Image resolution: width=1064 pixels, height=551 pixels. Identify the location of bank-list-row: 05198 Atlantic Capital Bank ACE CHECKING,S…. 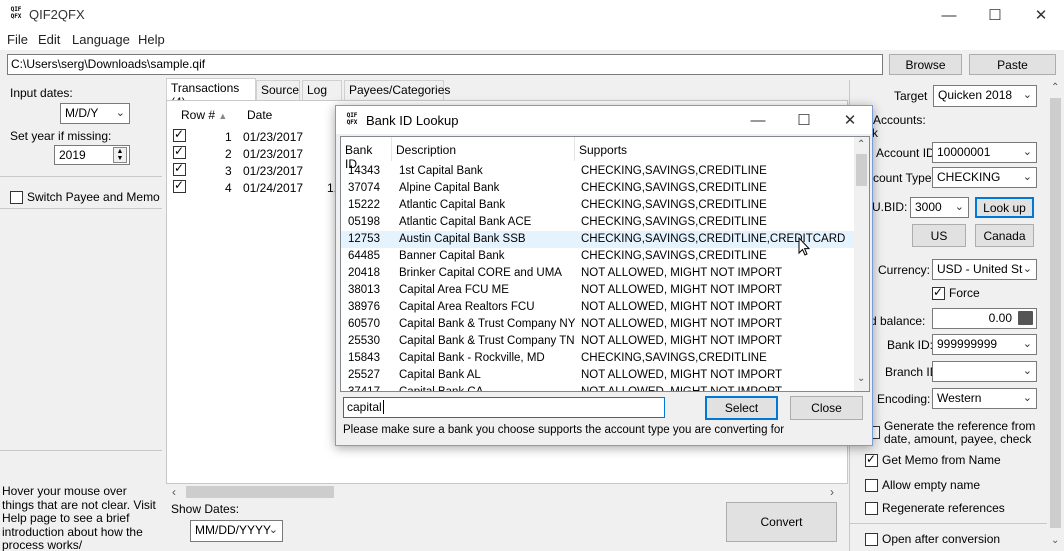
(597, 222).